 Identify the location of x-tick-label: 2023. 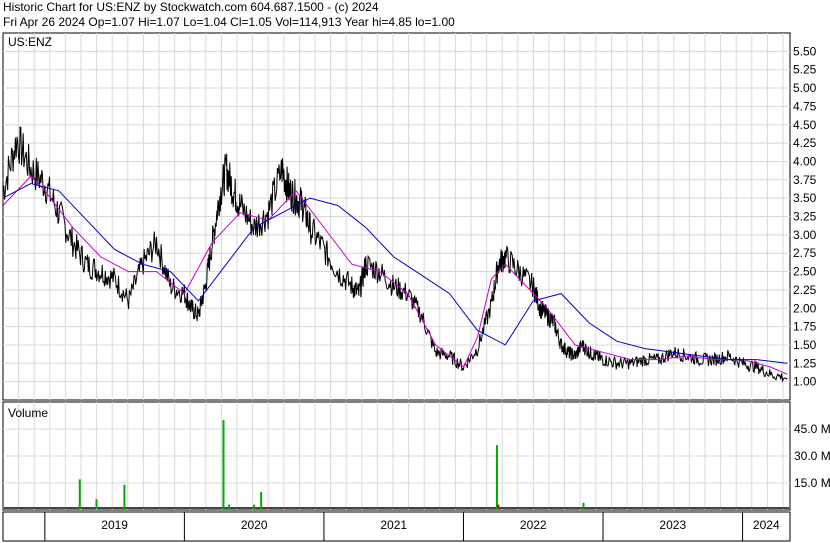
(672, 525).